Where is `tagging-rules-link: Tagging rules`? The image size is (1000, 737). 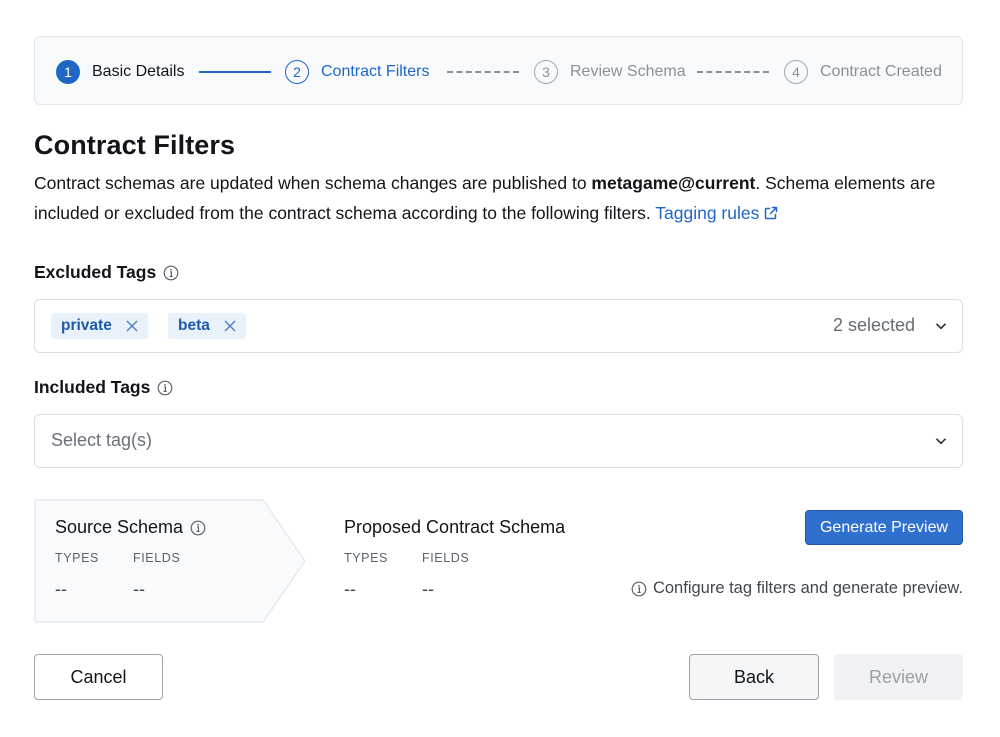
tagging-rules-link: Tagging rules is located at coordinates (717, 213).